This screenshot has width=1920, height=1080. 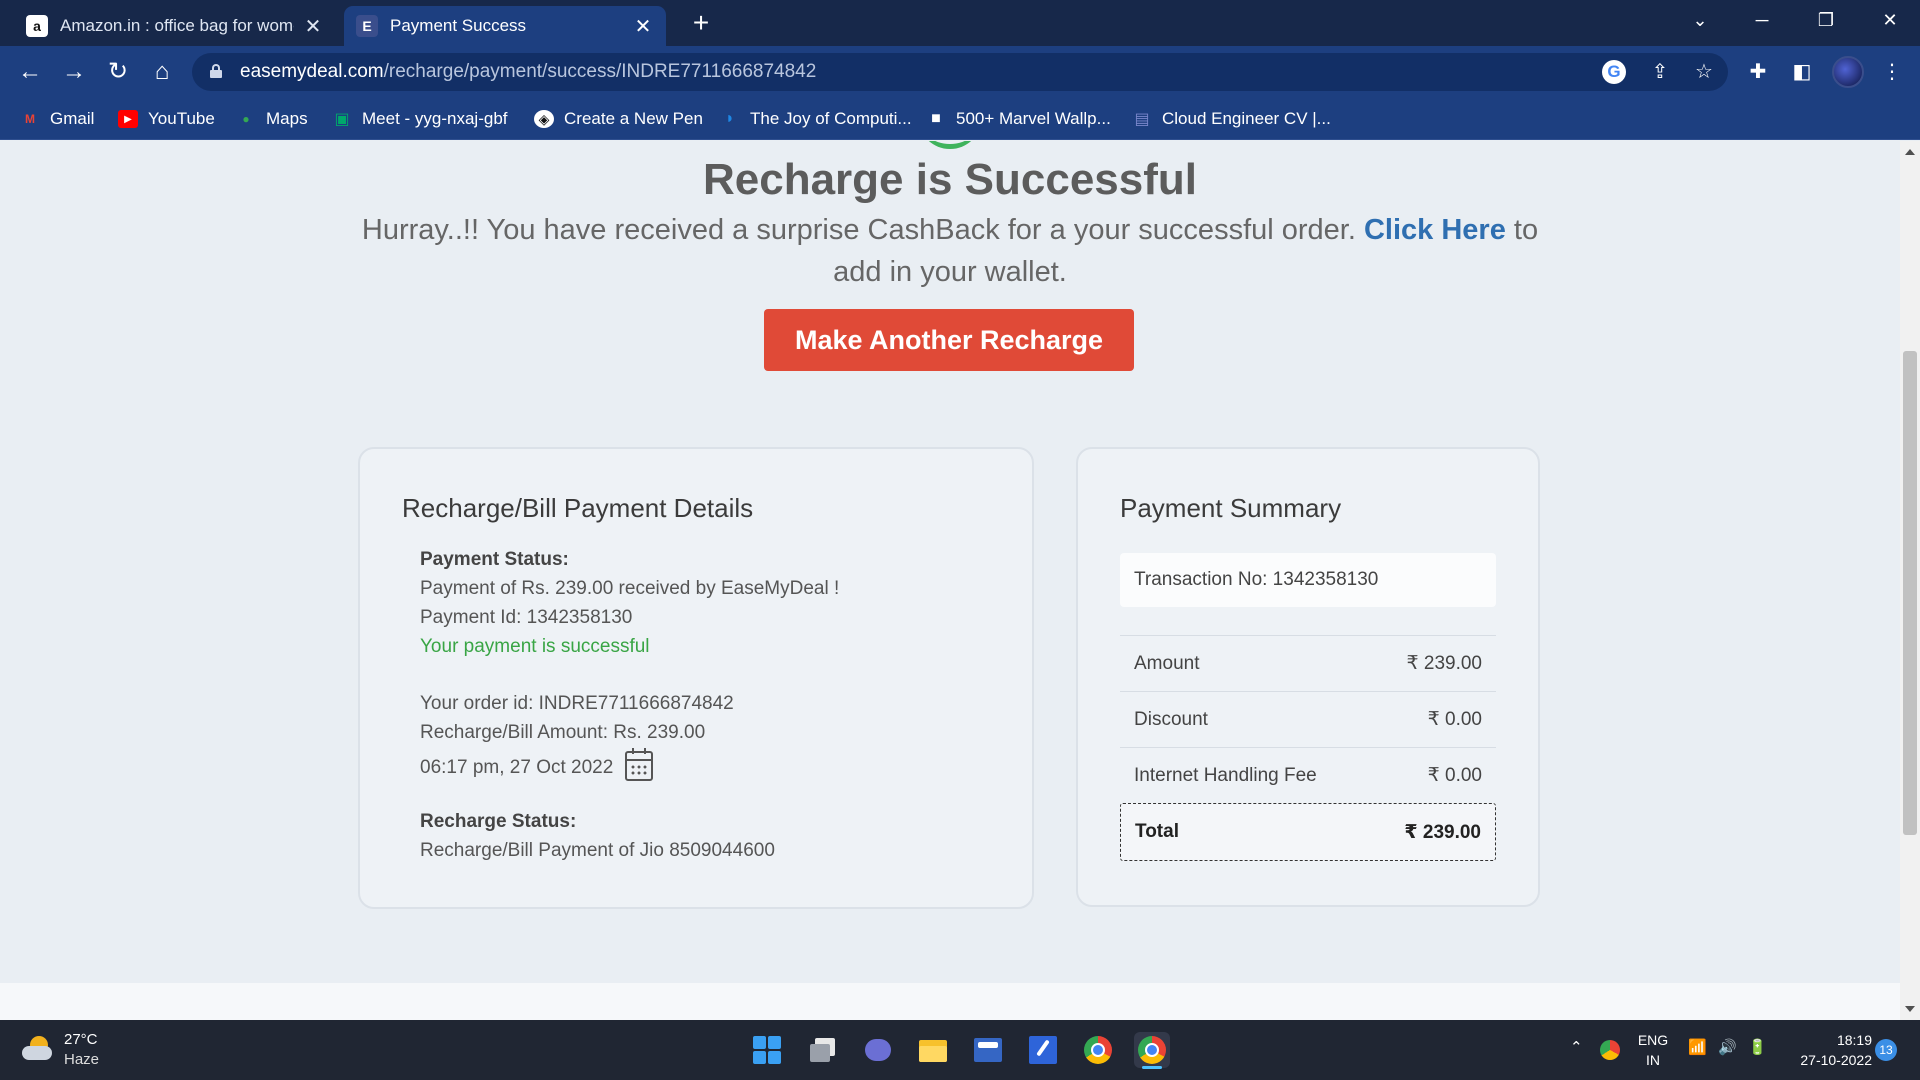 I want to click on payment-success-text: Your payment is successful, so click(x=535, y=646).